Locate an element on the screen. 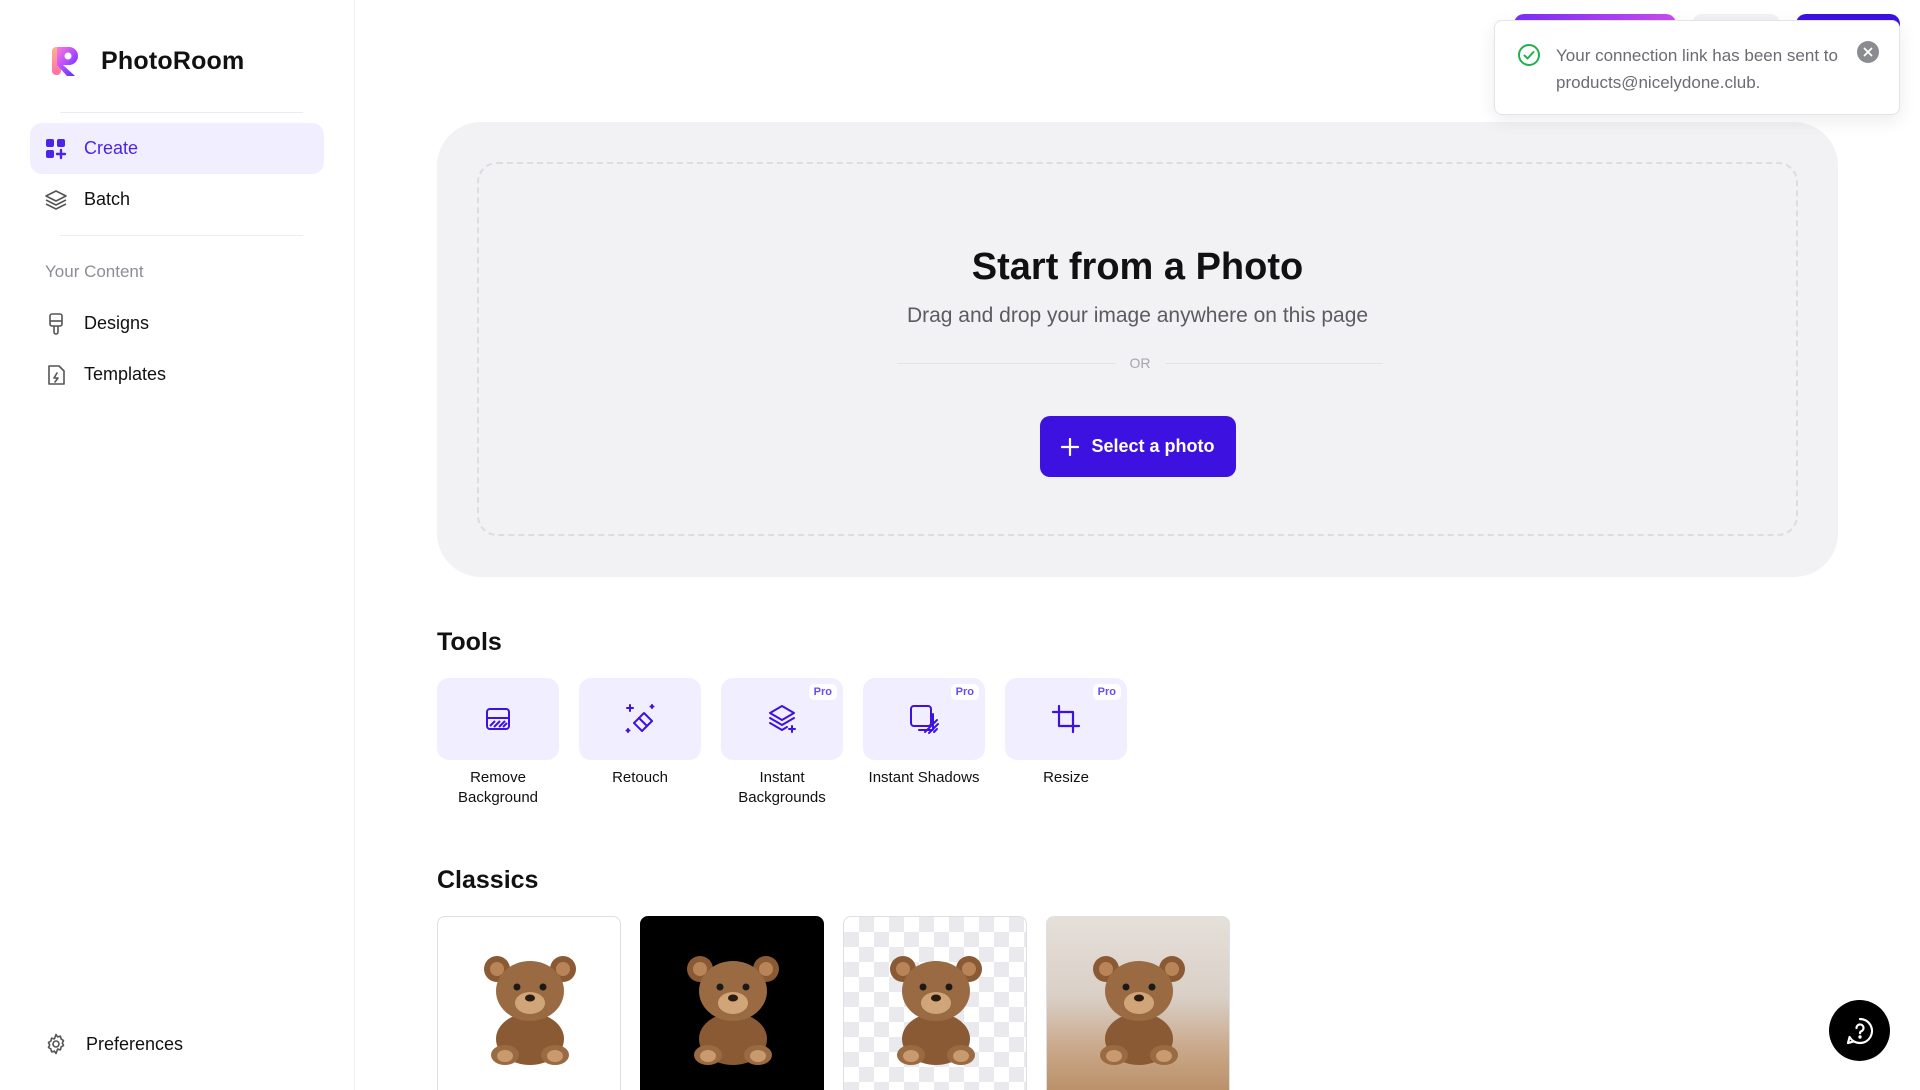 Image resolution: width=1920 pixels, height=1090 pixels. sidebar-item-designs: Designs is located at coordinates (177, 323).